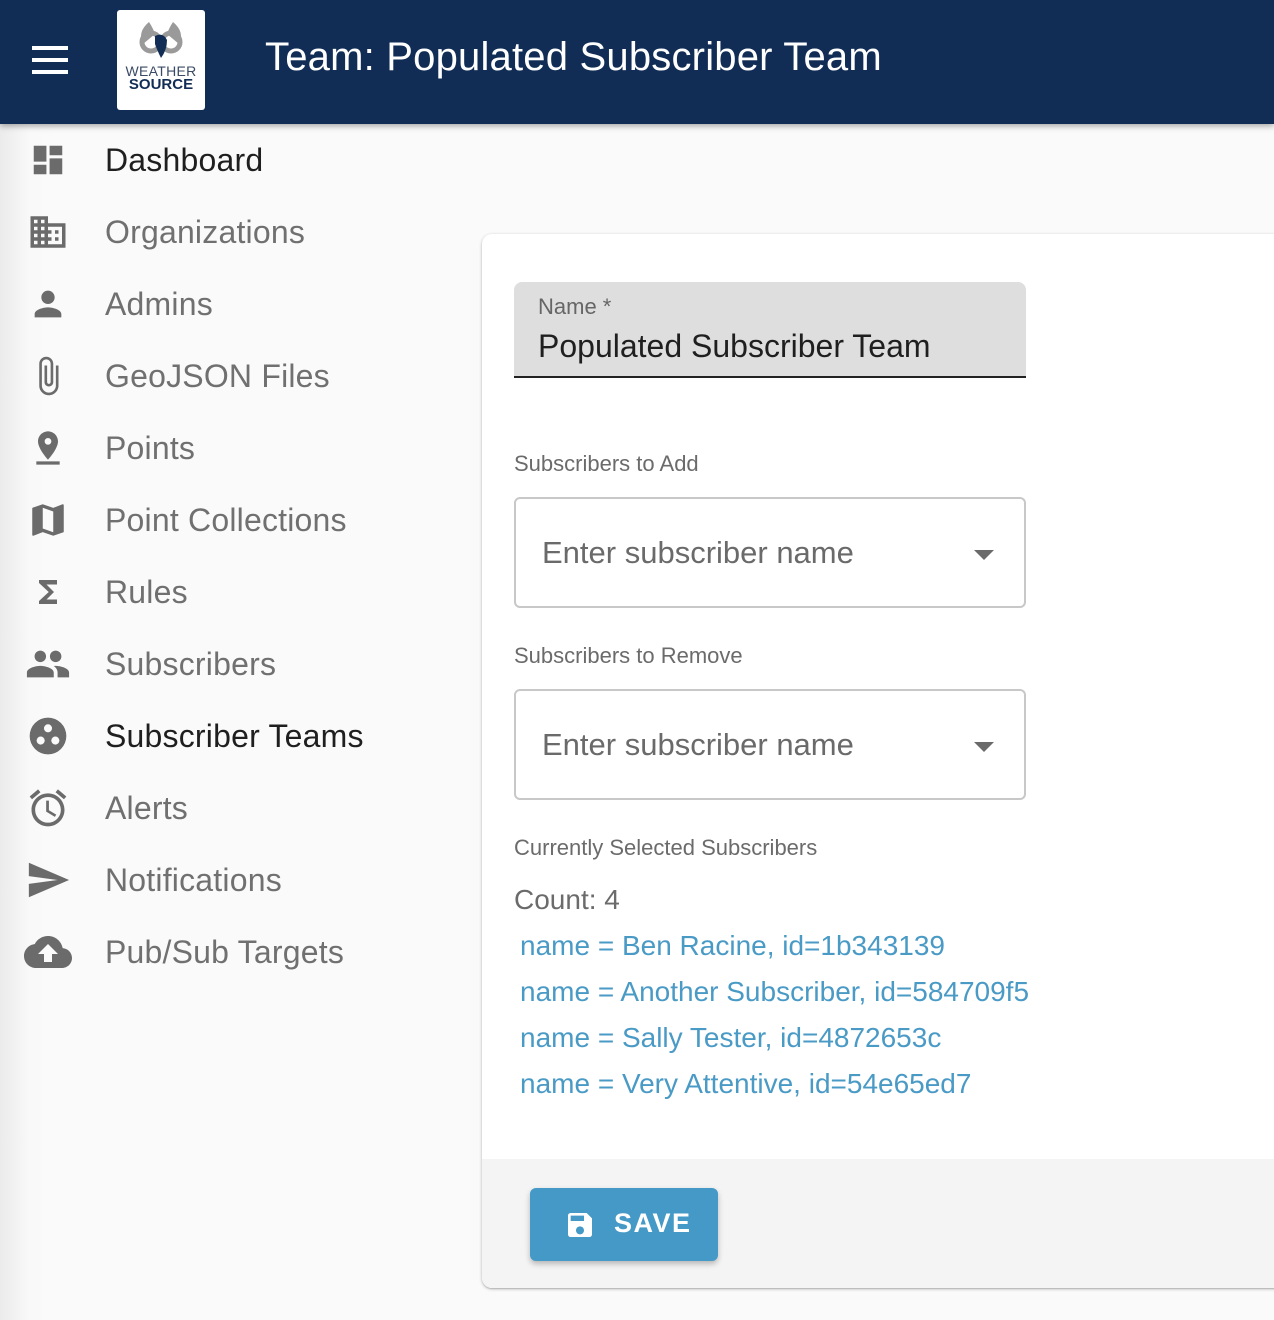 Image resolution: width=1274 pixels, height=1320 pixels. What do you see at coordinates (48, 736) in the screenshot?
I see `workspaces-icon` at bounding box center [48, 736].